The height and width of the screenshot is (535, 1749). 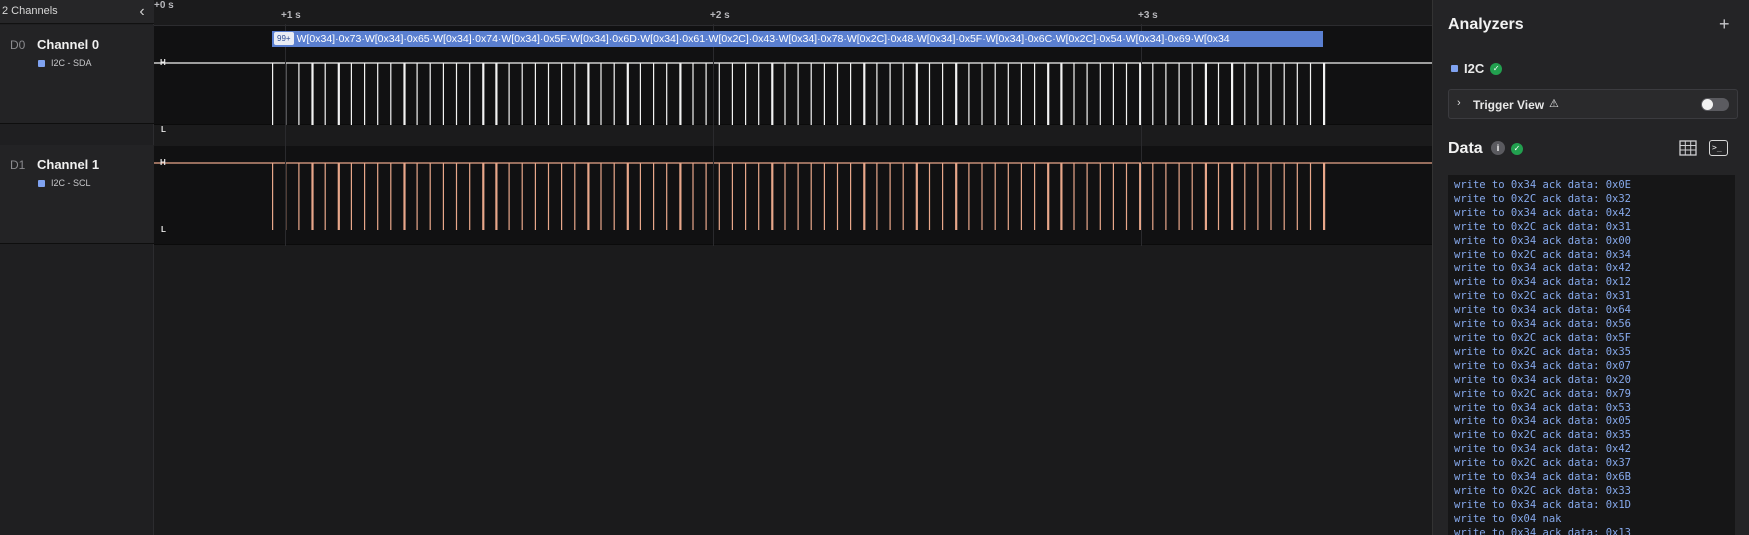 I want to click on terminal-line: write to 0x34 ack data: 0x13, so click(x=1543, y=530).